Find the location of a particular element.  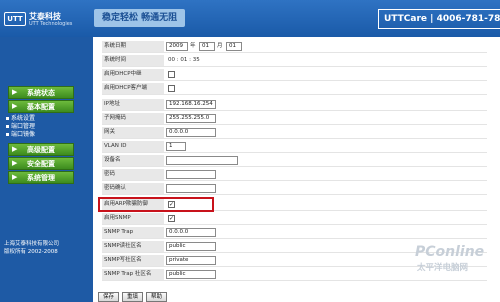

nav-system-status-button: ▶ 系统状态 is located at coordinates (41, 92).